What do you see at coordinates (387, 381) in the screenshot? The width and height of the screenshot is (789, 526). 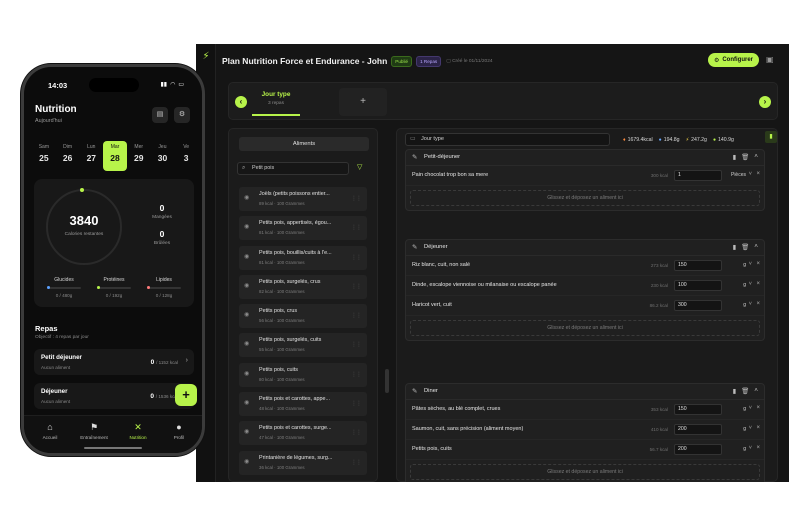 I see `panel-resize-handle` at bounding box center [387, 381].